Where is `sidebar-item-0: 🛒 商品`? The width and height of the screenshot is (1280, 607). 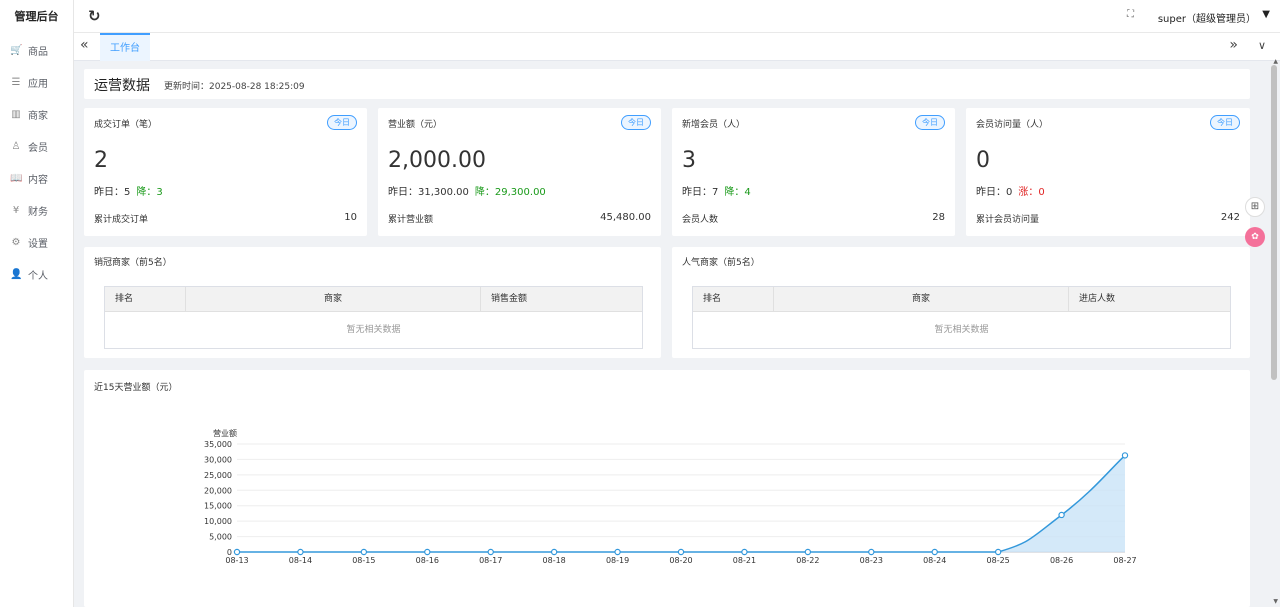 sidebar-item-0: 🛒 商品 is located at coordinates (36, 50).